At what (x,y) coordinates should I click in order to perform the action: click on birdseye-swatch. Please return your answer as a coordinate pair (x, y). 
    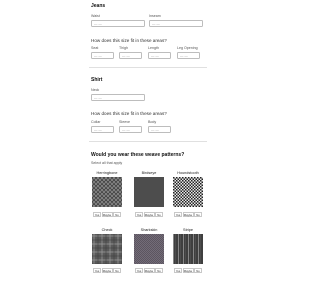
    Looking at the image, I should click on (149, 192).